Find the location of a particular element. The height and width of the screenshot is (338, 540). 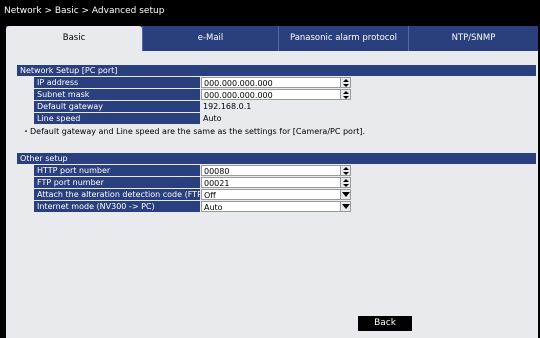

subnet-mask-spinner-icon is located at coordinates (345, 94).